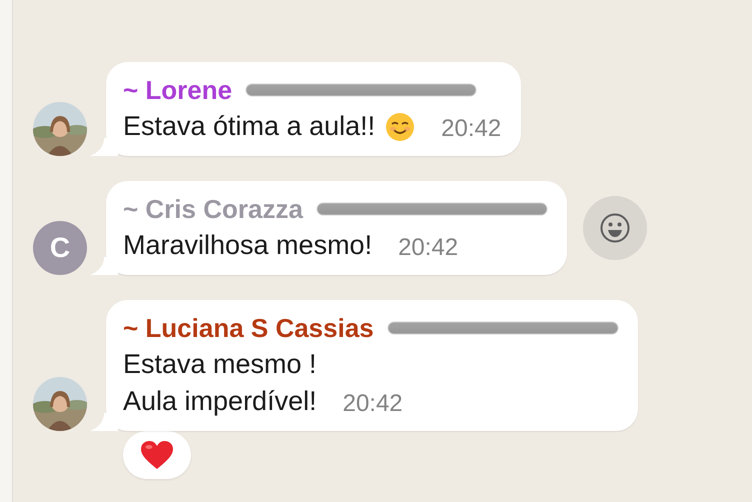  What do you see at coordinates (177, 90) in the screenshot?
I see `sender-name: ~ Lorene` at bounding box center [177, 90].